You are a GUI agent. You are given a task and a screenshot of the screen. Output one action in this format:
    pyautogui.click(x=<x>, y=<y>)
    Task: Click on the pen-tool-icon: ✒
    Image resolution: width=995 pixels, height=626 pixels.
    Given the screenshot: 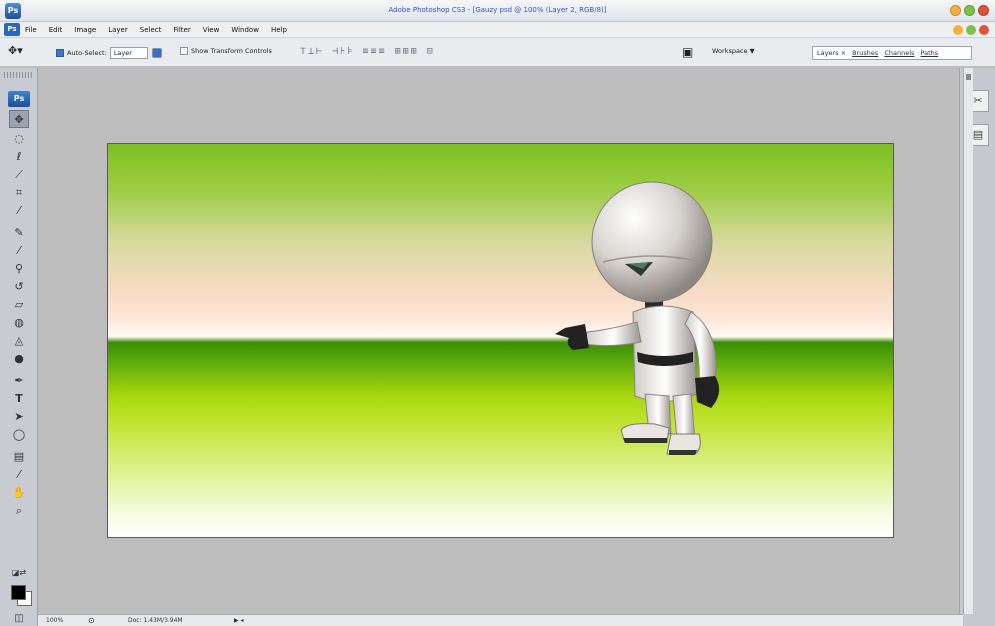 What is the action you would take?
    pyautogui.click(x=19, y=381)
    